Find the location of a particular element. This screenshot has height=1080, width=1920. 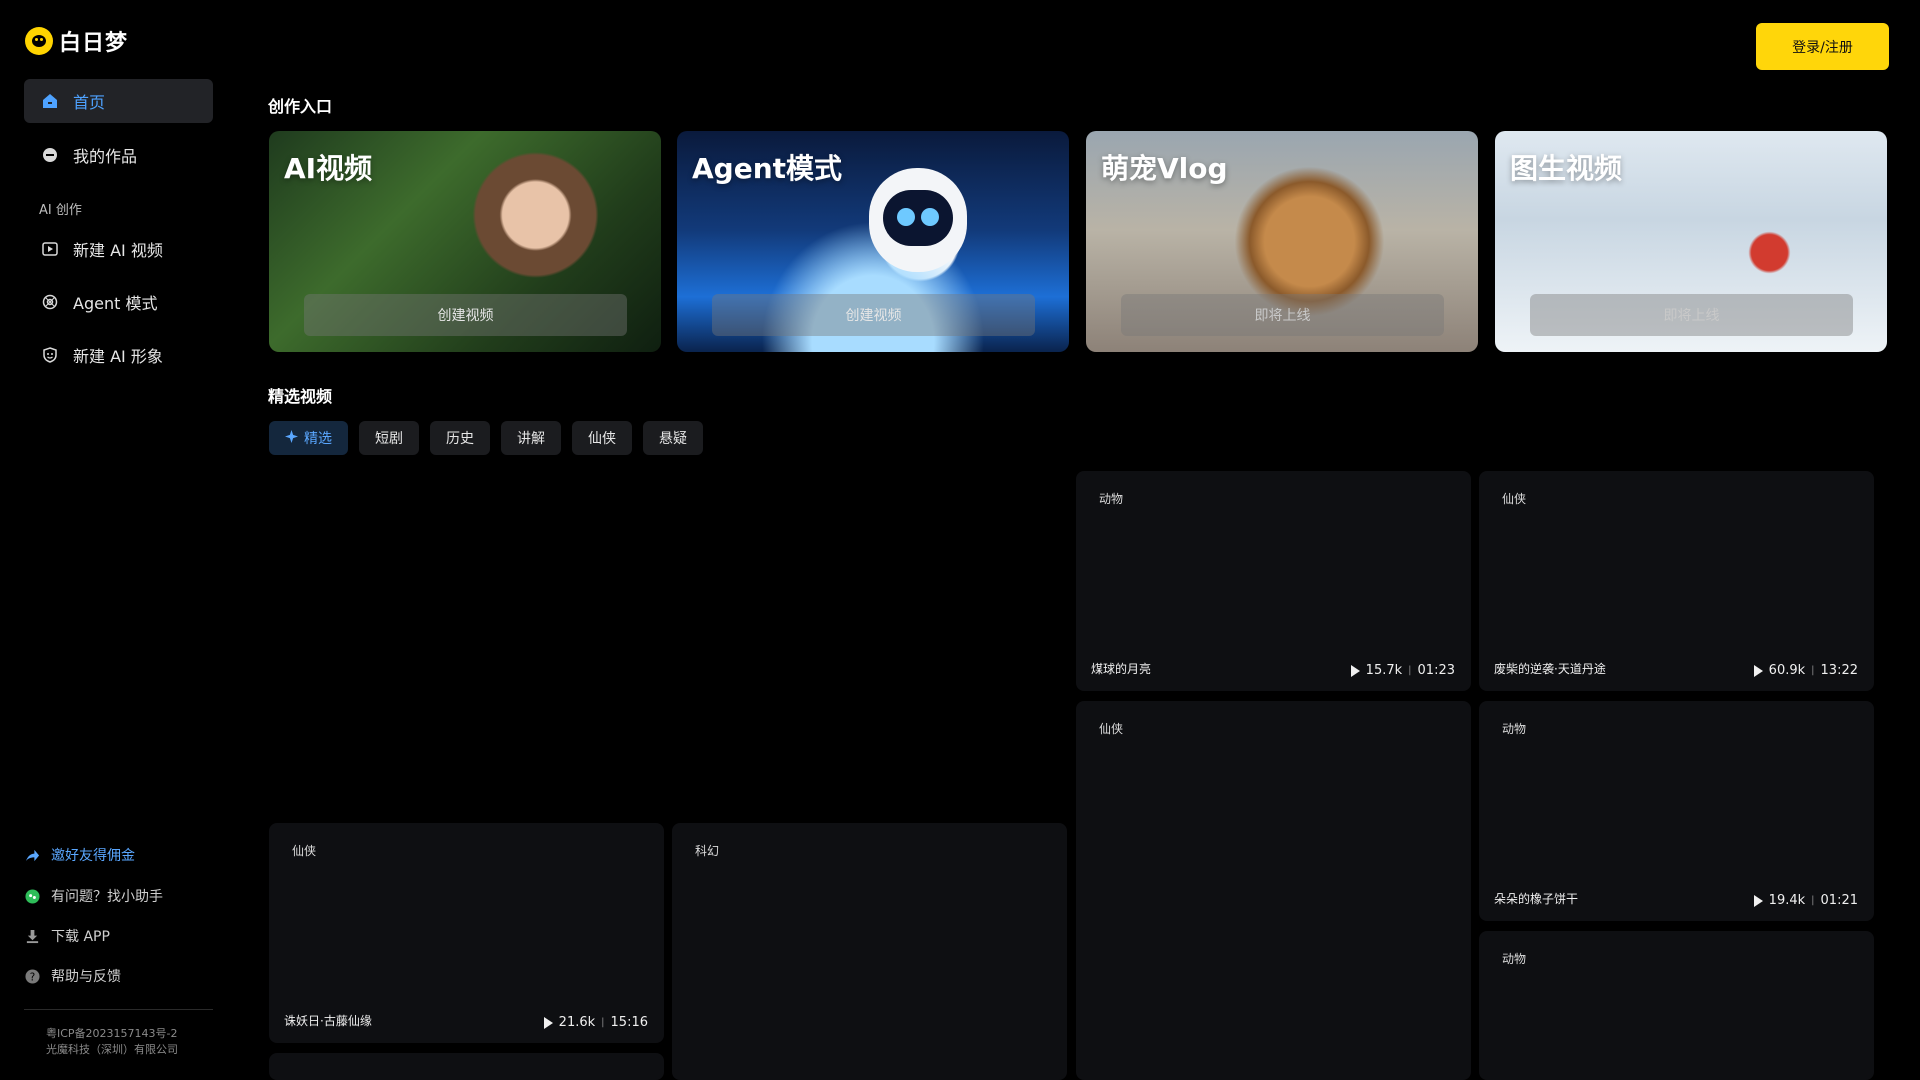

agent-icon is located at coordinates (50, 302).